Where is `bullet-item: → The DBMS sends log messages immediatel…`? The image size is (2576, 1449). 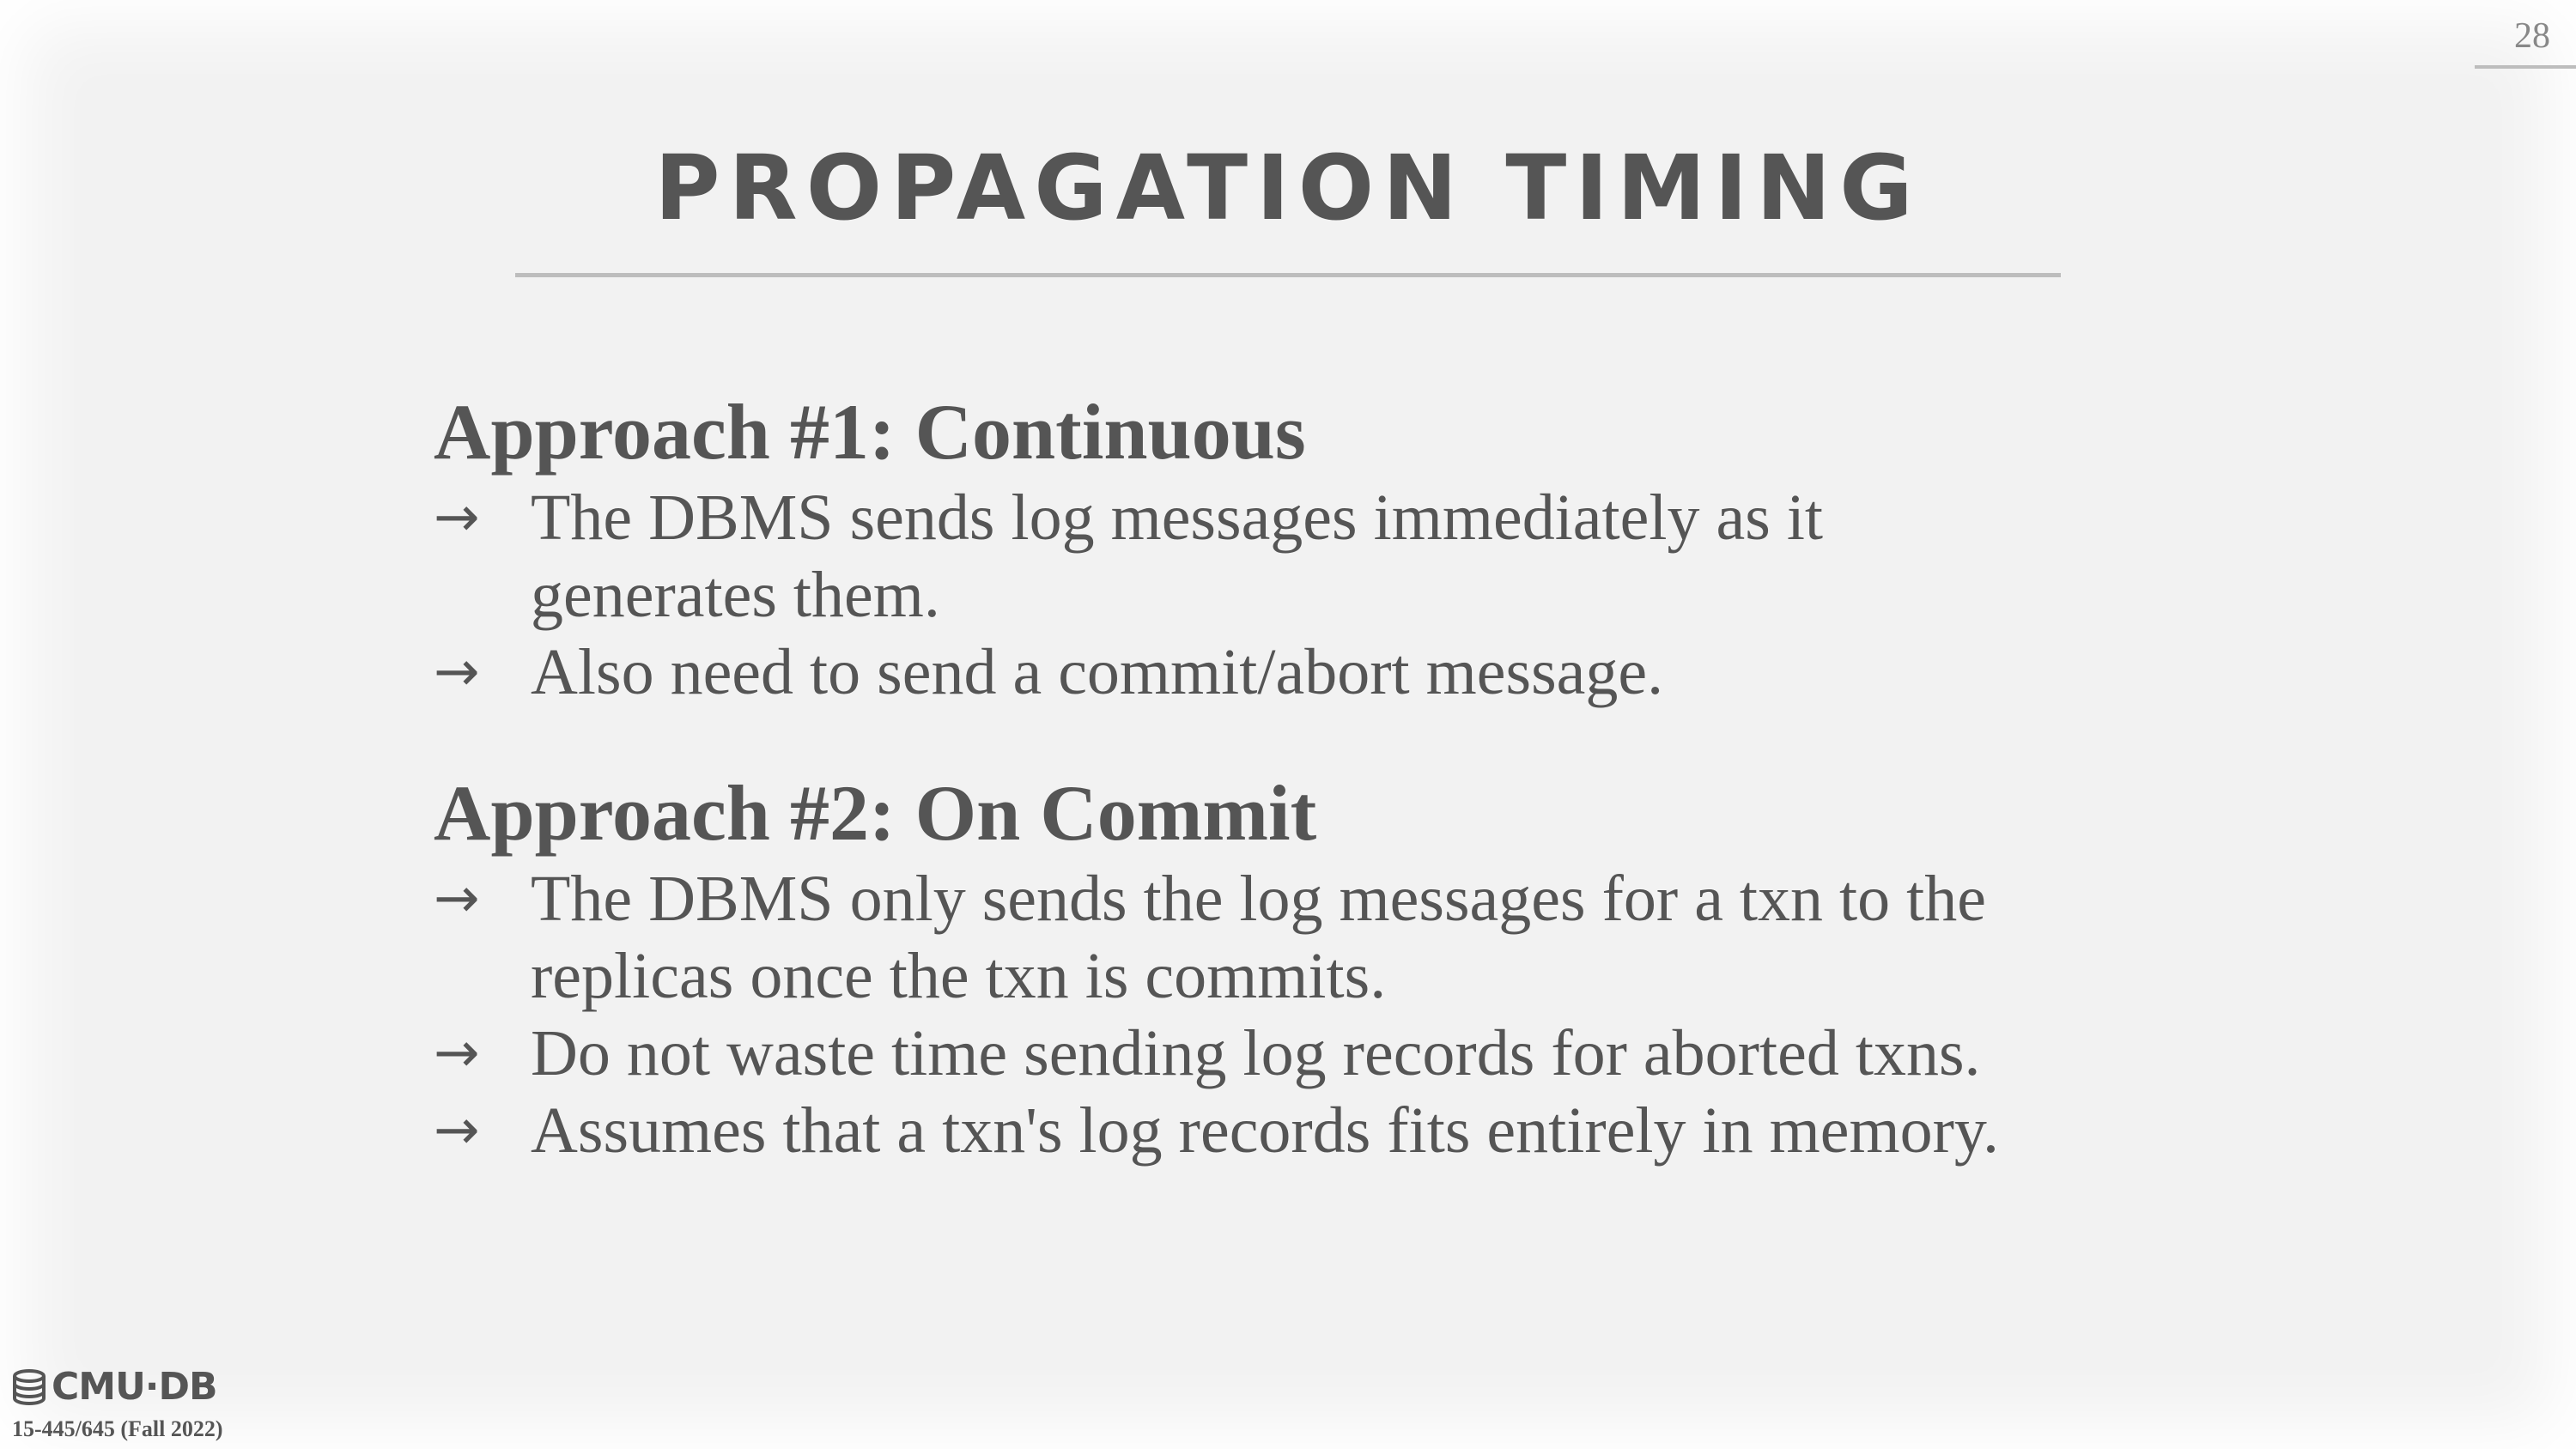 bullet-item: → The DBMS sends log messages immediatel… is located at coordinates (1292, 556).